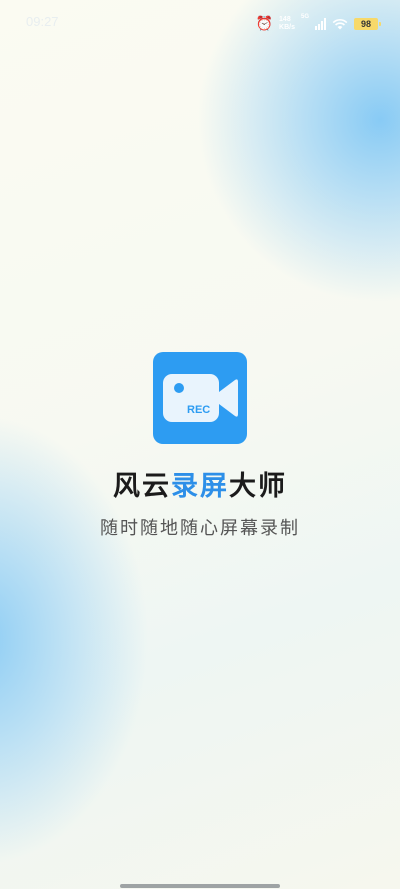  Describe the element at coordinates (191, 398) in the screenshot. I see `camera-body: REC` at that location.